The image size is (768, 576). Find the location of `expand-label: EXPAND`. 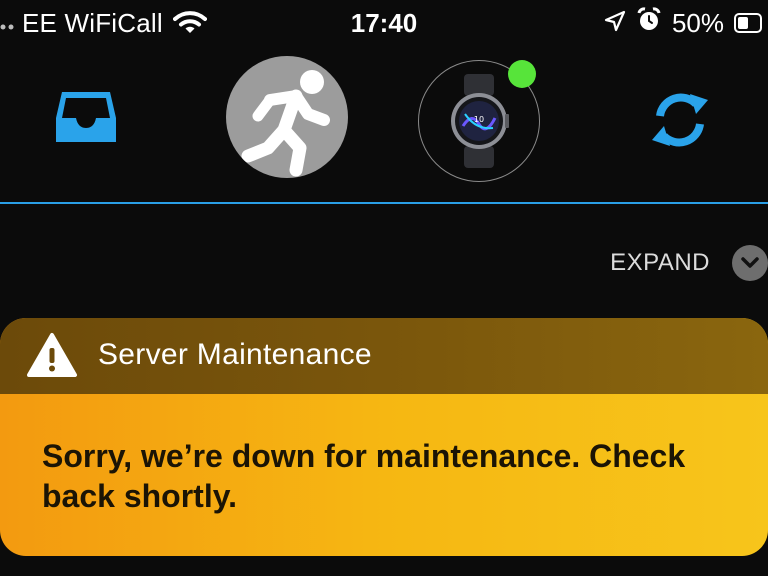

expand-label: EXPAND is located at coordinates (660, 263).